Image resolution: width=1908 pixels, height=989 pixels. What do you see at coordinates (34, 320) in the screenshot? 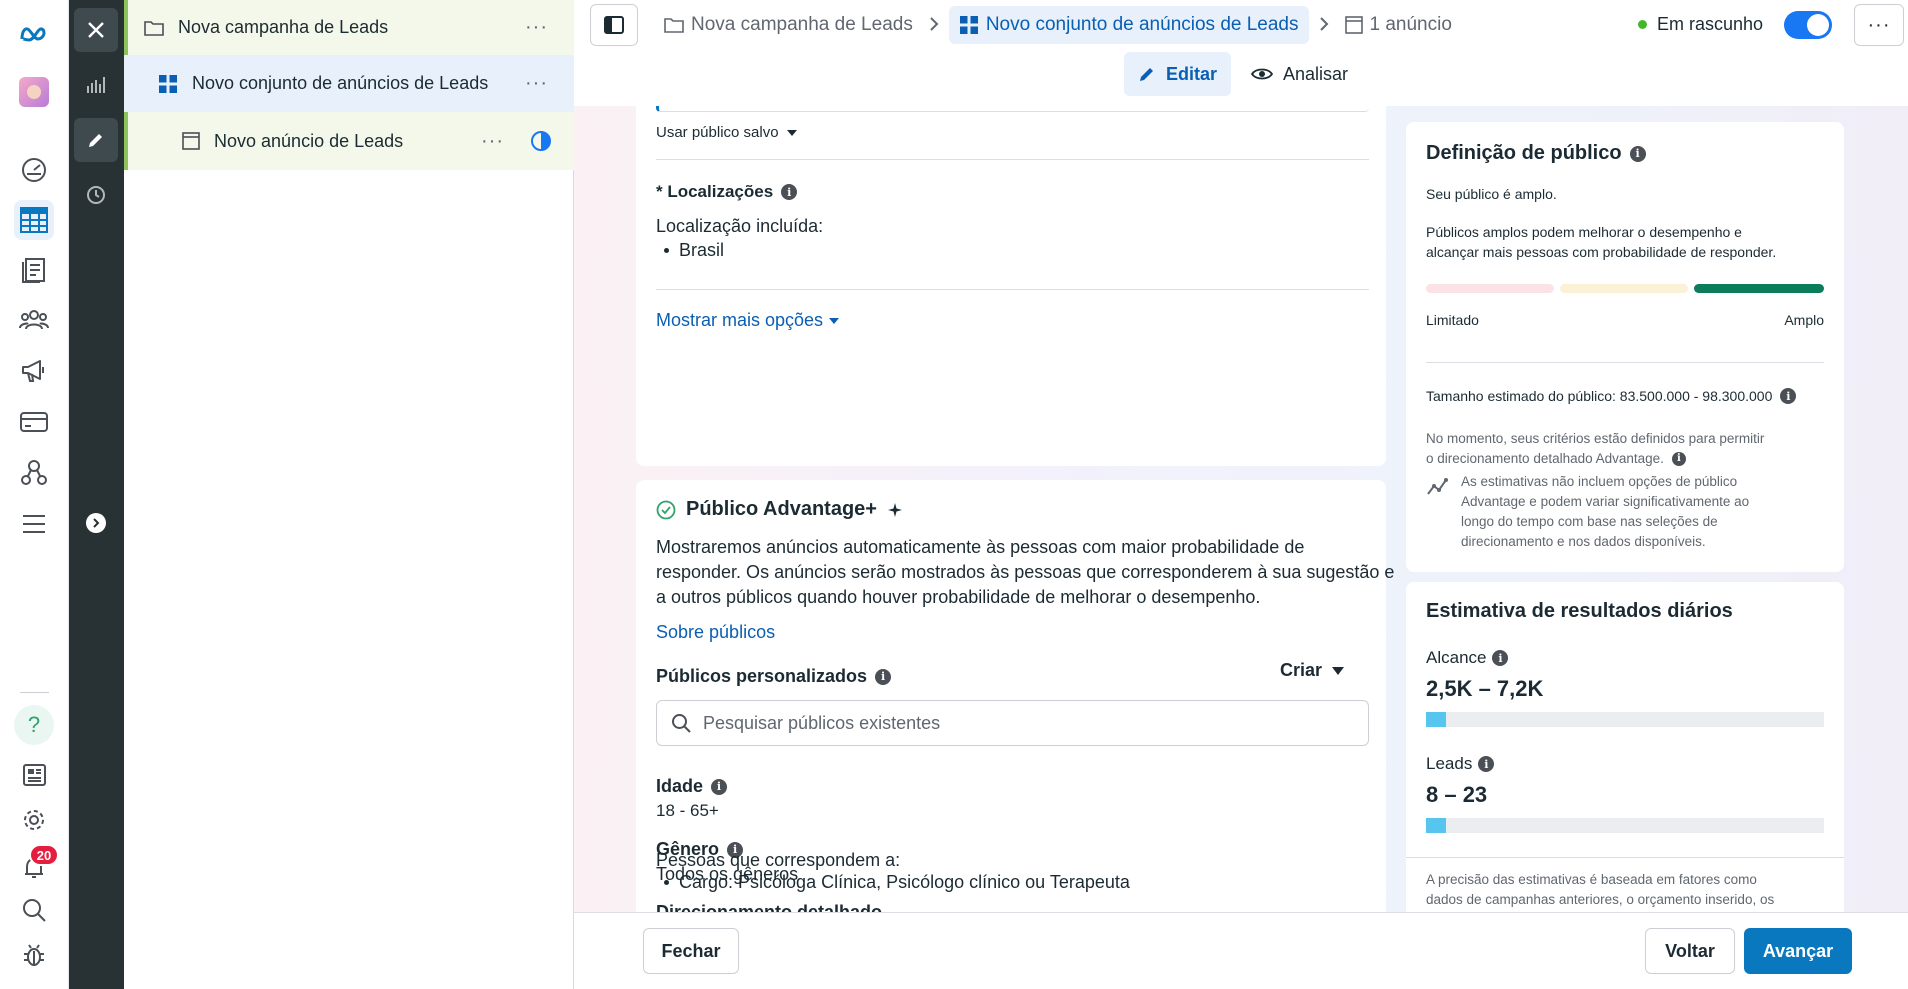
I see `audiences-people-icon` at bounding box center [34, 320].